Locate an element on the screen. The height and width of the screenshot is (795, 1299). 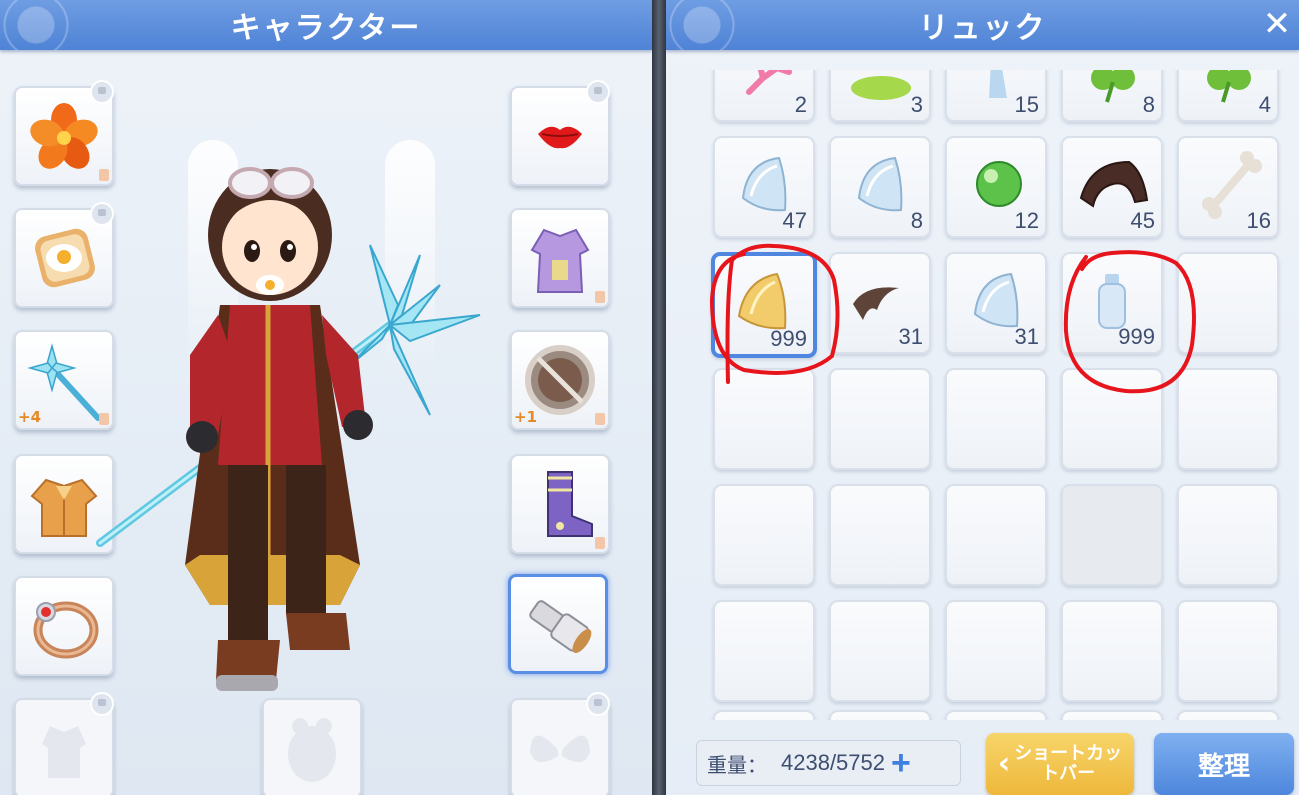
chevron-left-icon: ‹ is located at coordinates (1004, 763).